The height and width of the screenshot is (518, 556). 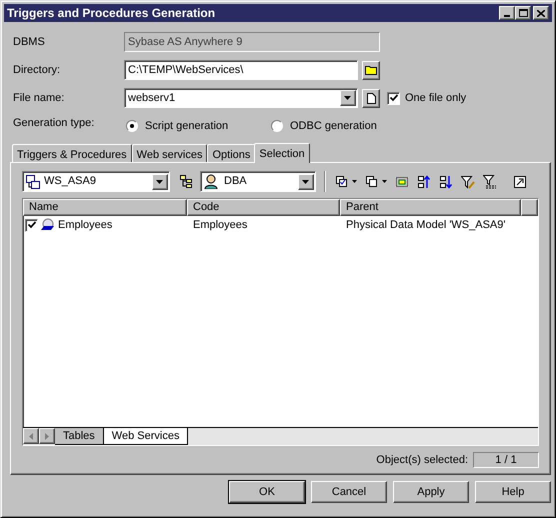 What do you see at coordinates (33, 181) in the screenshot?
I see `model-icon` at bounding box center [33, 181].